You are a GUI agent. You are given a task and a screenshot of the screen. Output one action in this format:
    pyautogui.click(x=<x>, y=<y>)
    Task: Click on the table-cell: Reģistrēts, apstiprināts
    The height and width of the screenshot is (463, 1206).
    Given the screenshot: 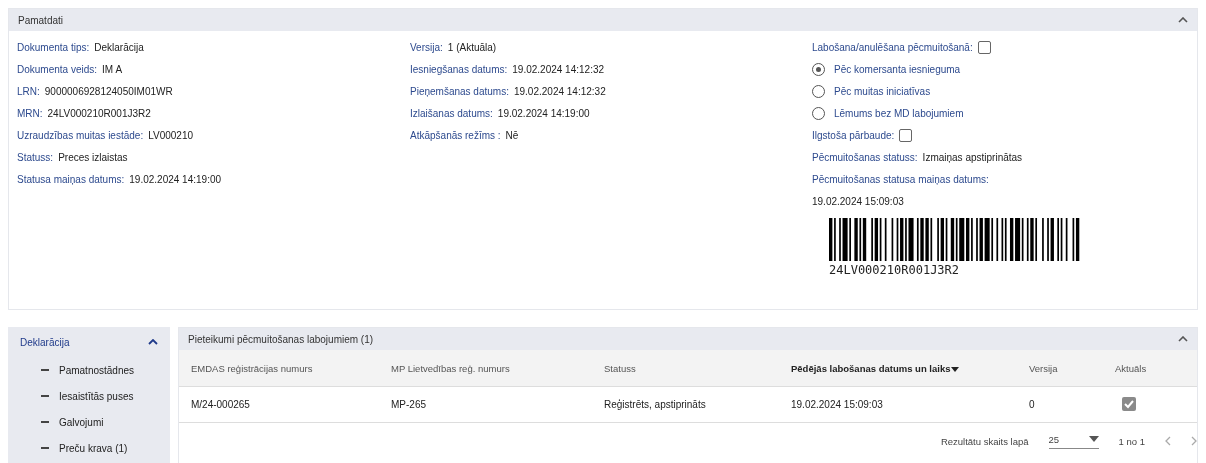 What is the action you would take?
    pyautogui.click(x=655, y=404)
    